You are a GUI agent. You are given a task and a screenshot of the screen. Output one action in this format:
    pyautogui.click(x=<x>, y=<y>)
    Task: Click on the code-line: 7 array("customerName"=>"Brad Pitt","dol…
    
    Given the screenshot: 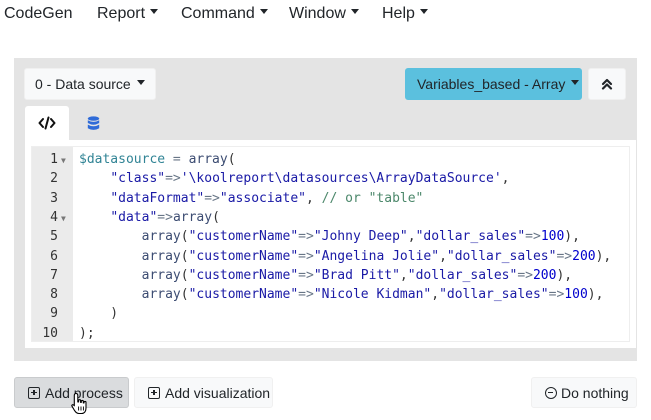 What is the action you would take?
    pyautogui.click(x=330, y=275)
    